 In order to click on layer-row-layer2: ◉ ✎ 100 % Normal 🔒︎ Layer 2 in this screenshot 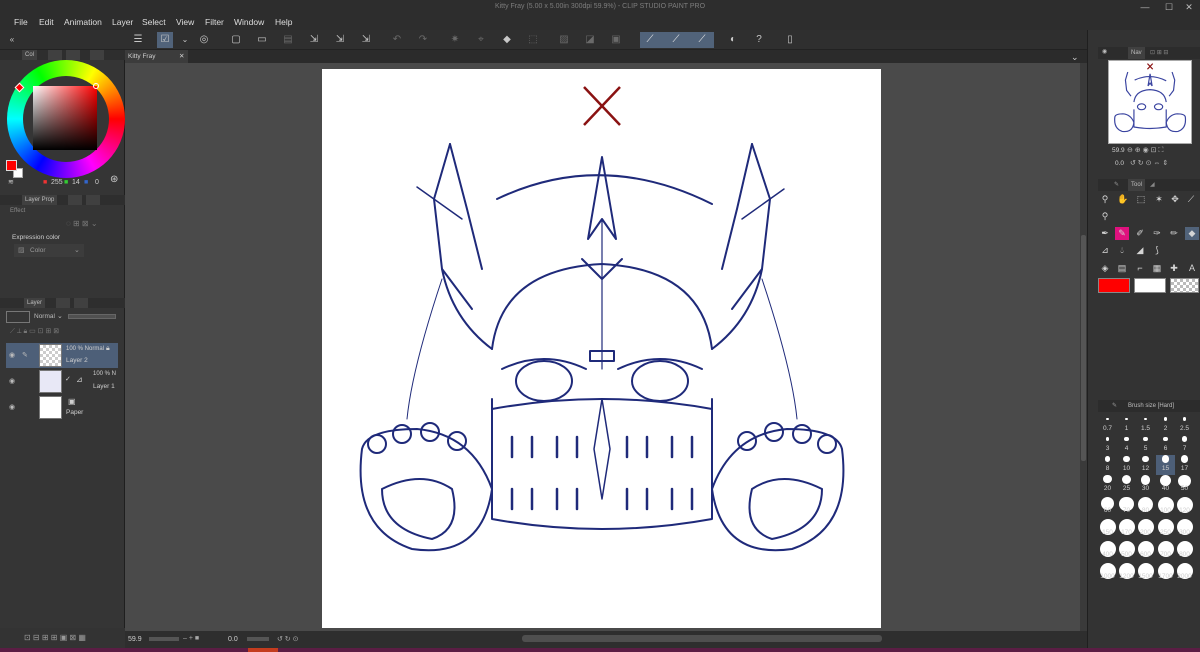, I will do `click(62, 355)`.